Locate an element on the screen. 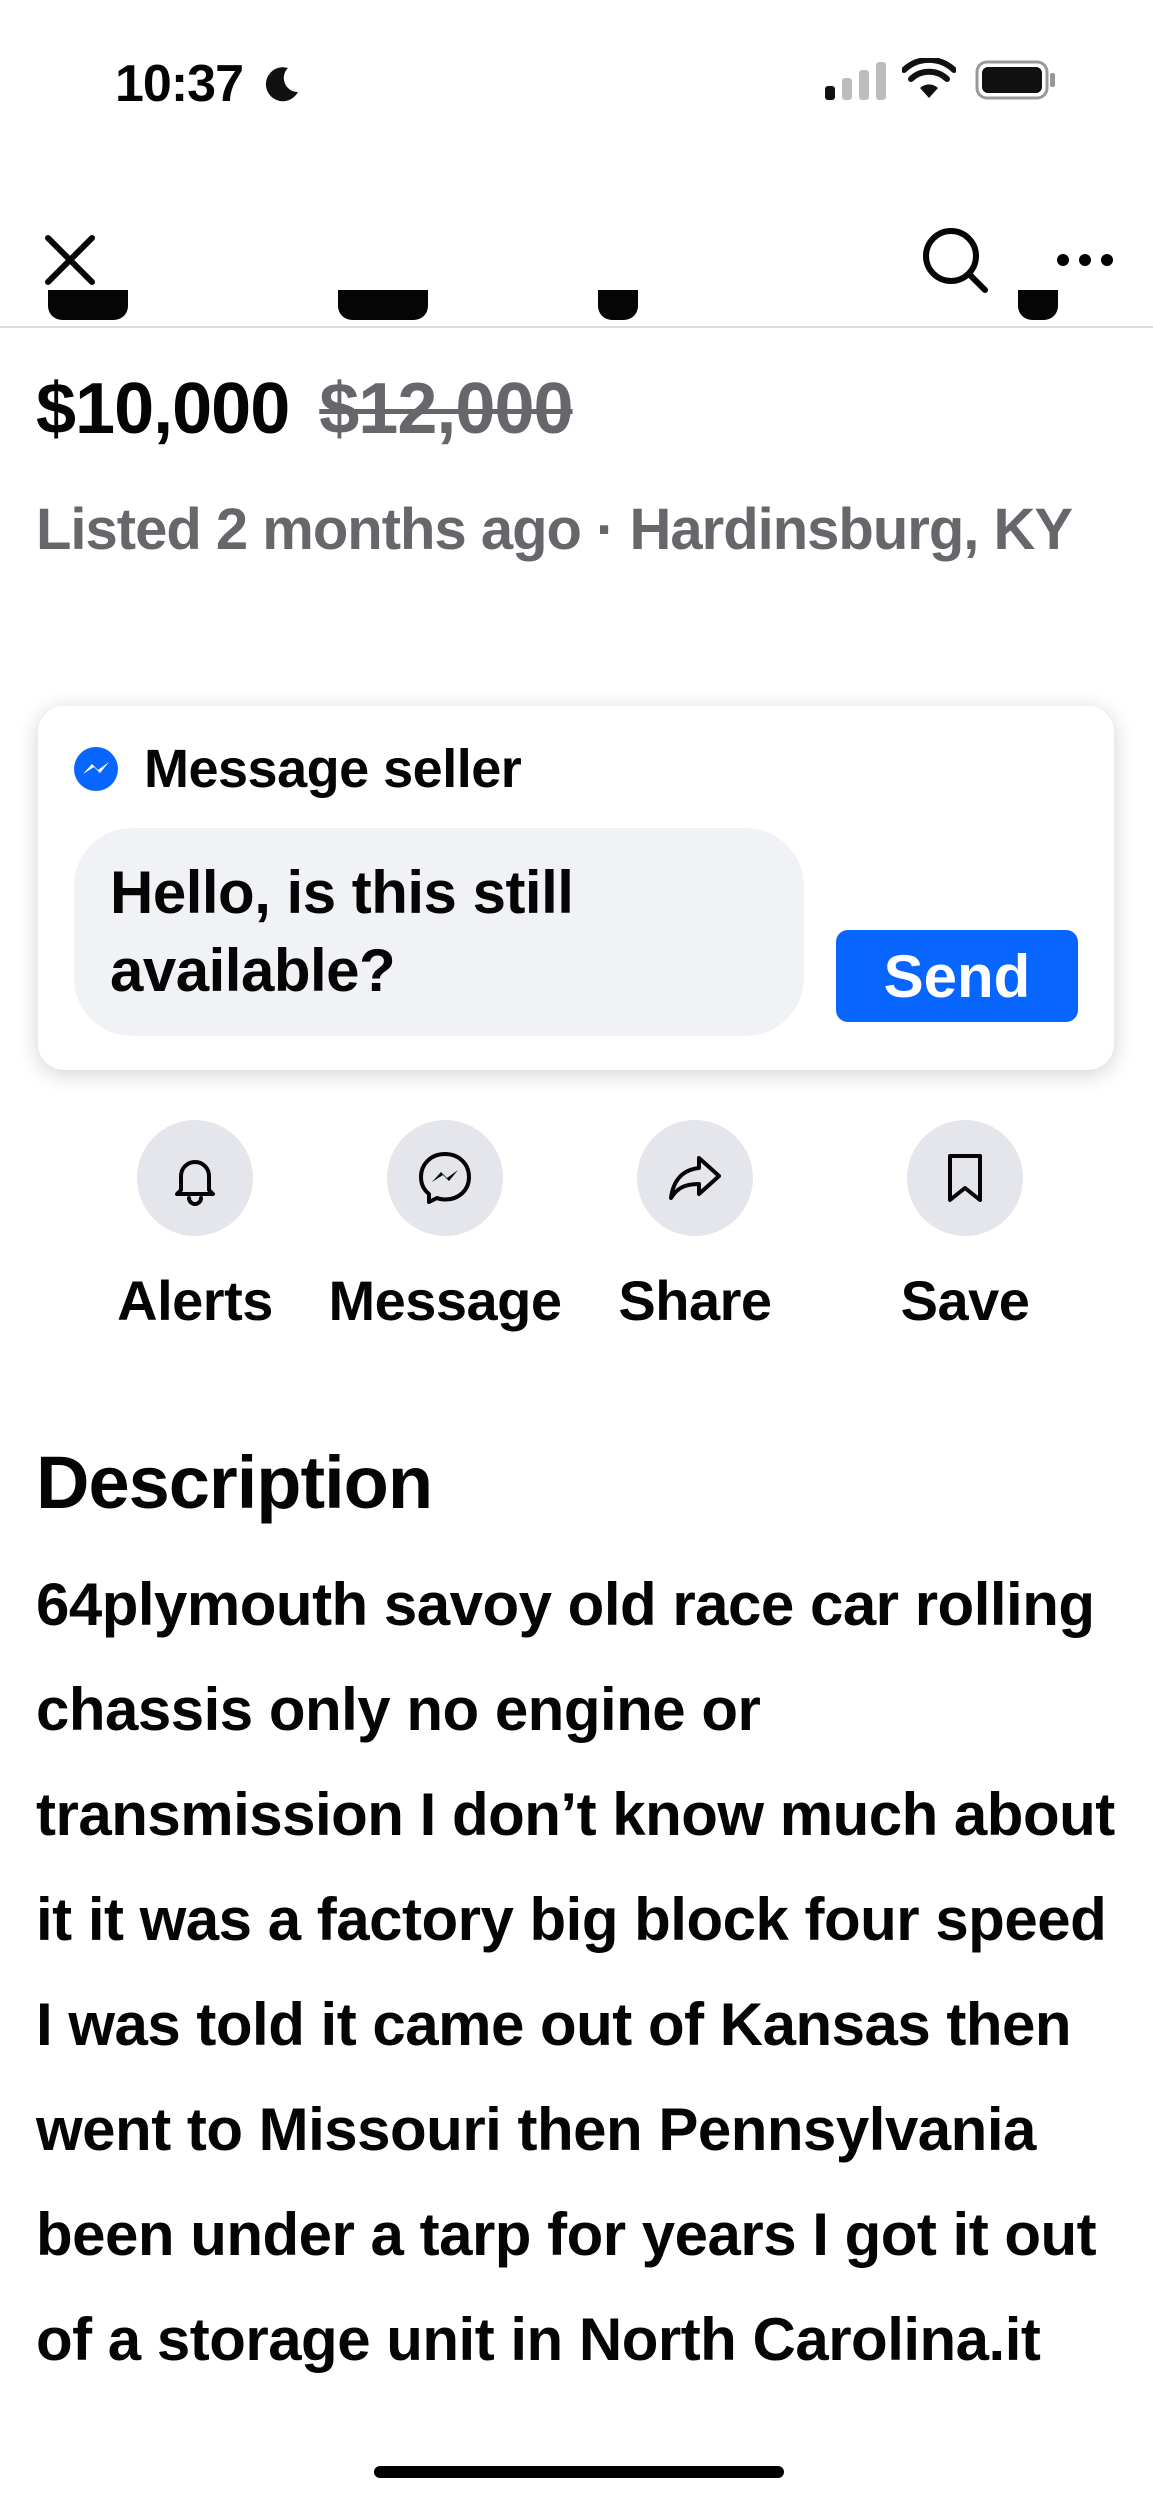 This screenshot has height=2500, width=1153. share-button: Share is located at coordinates (695, 1226).